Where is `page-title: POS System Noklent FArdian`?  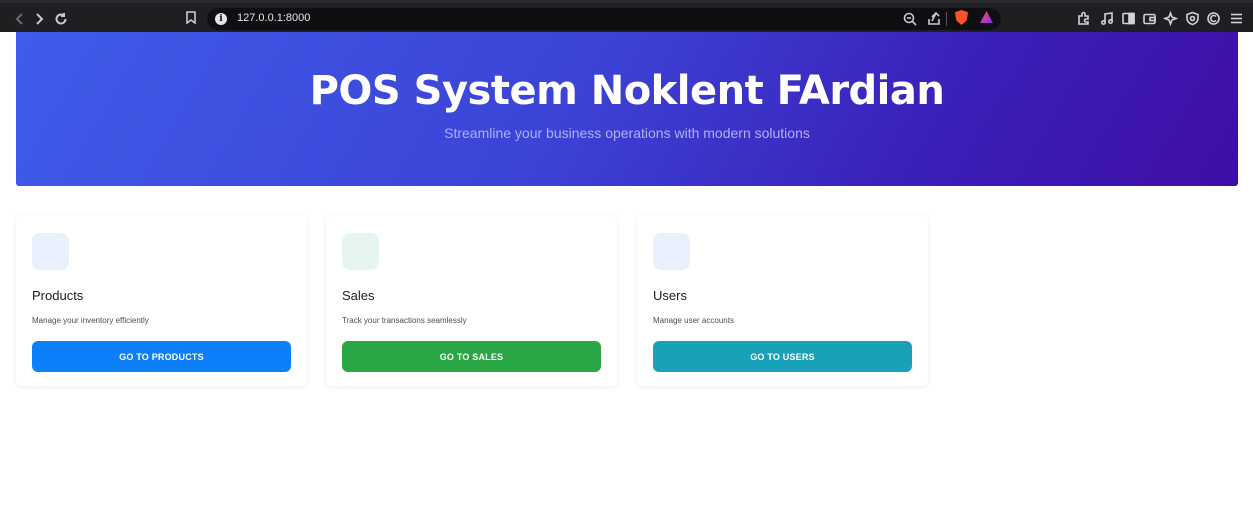
page-title: POS System Noklent FArdian is located at coordinates (627, 91).